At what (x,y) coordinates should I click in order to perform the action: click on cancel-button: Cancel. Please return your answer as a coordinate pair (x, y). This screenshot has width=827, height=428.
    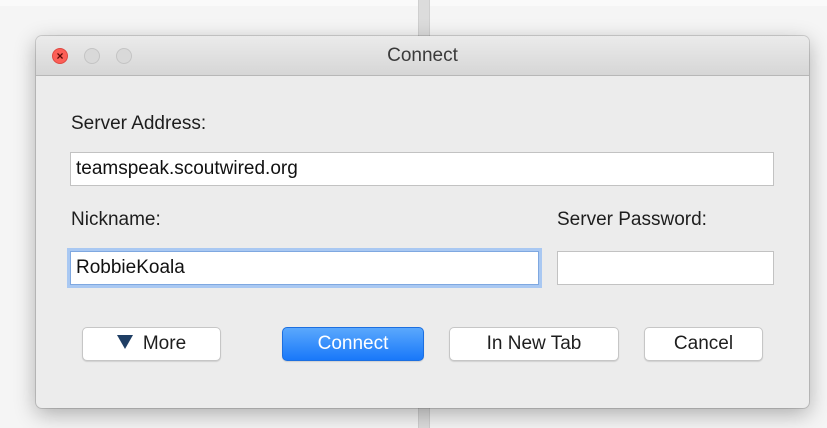
    Looking at the image, I should click on (703, 344).